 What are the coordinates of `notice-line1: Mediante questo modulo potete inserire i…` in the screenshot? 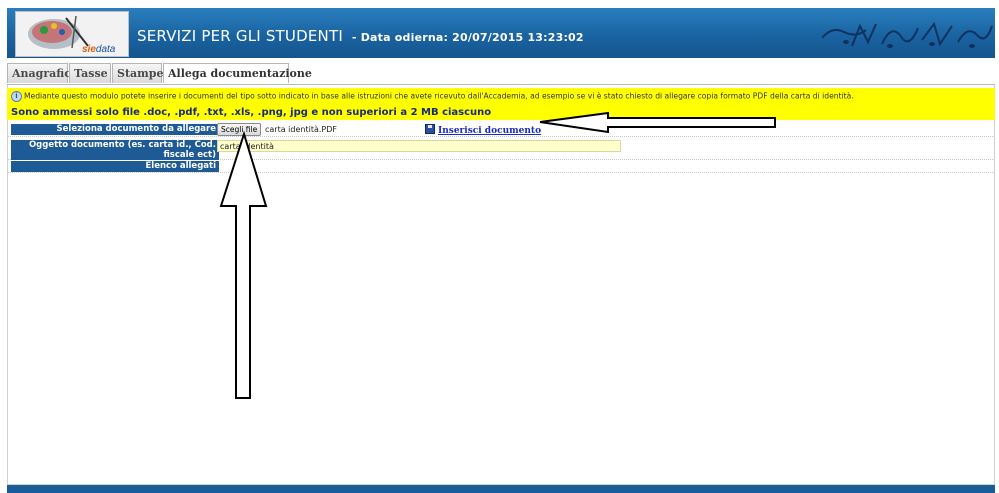 It's located at (439, 96).